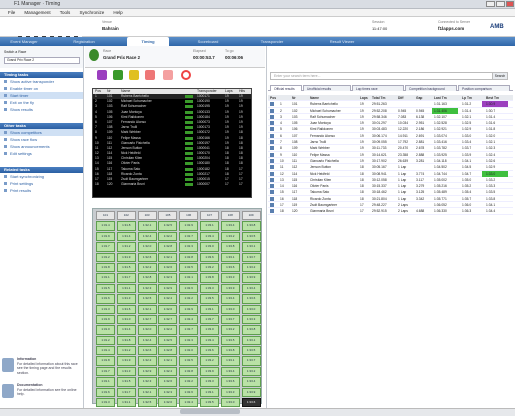 This screenshot has width=515, height=416. Describe the element at coordinates (230, 257) in the screenshot. I see `grid-cell: 1:33.1` at that location.